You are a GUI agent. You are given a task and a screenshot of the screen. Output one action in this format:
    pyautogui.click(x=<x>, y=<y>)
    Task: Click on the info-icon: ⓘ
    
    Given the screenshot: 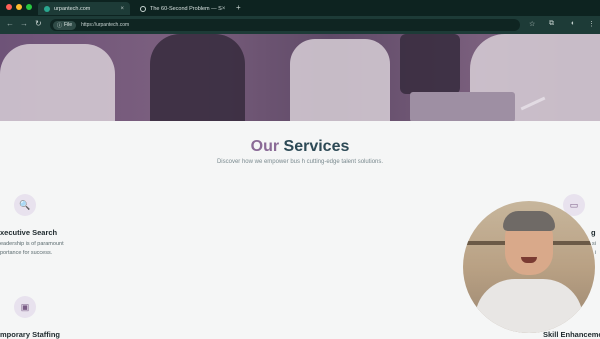 What is the action you would take?
    pyautogui.click(x=60, y=25)
    